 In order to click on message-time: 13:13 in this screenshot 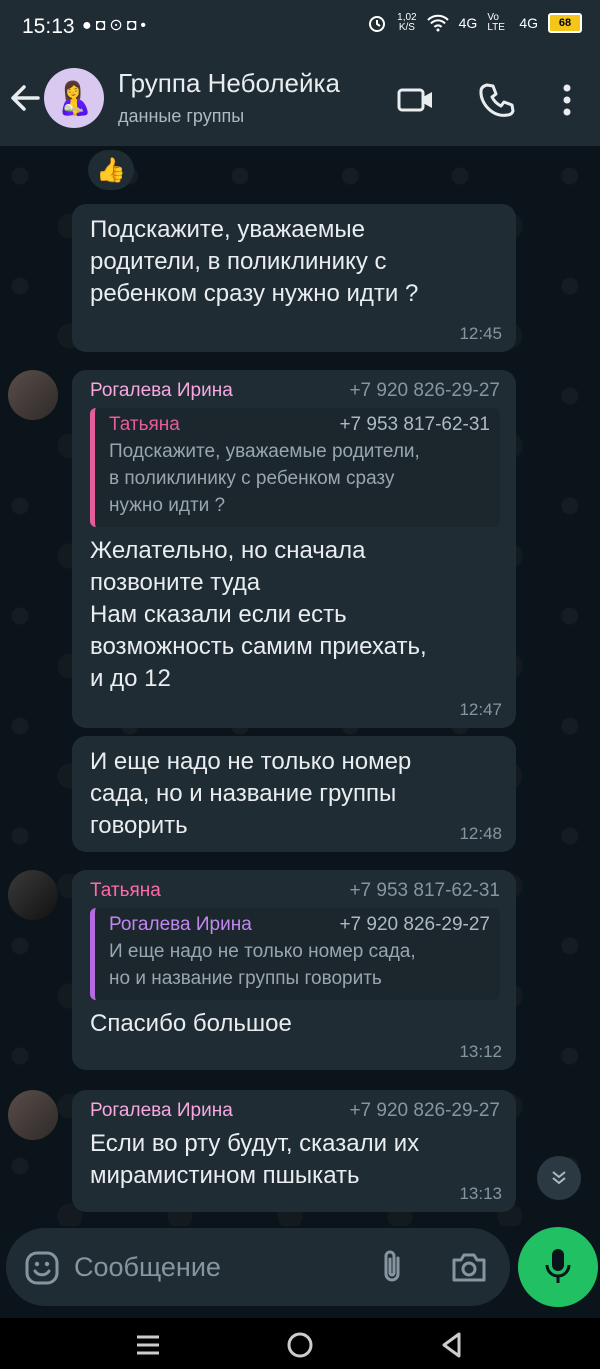, I will do `click(480, 1193)`.